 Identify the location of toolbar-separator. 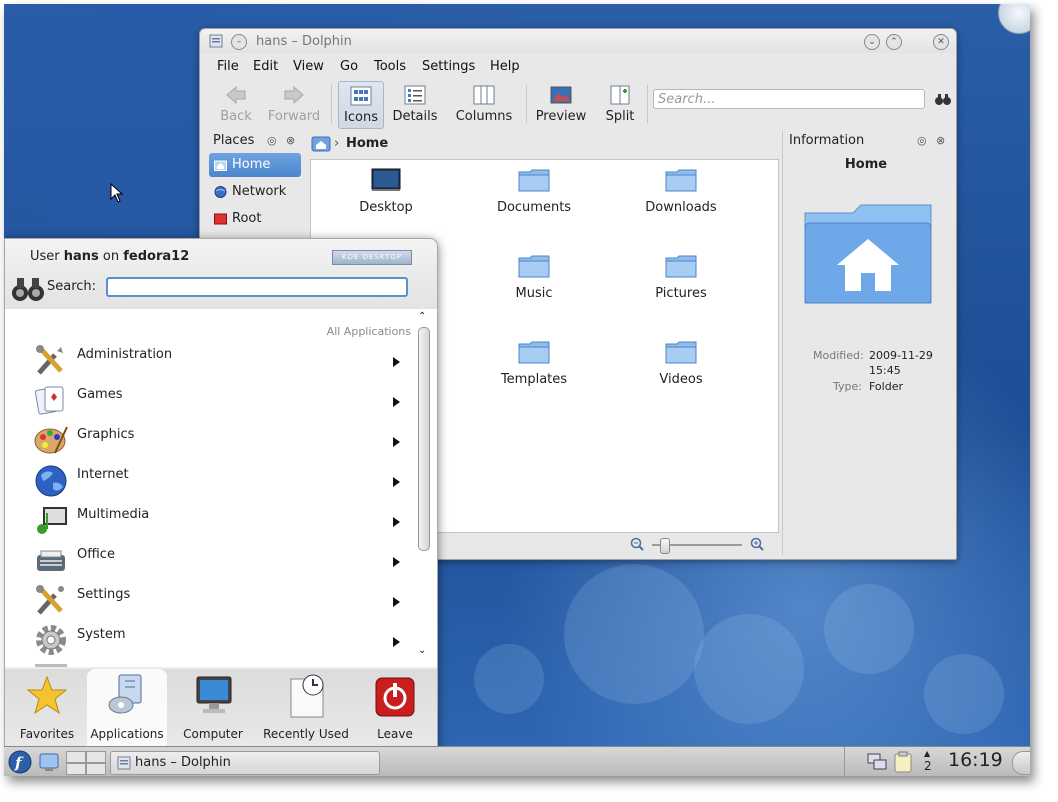
(331, 104).